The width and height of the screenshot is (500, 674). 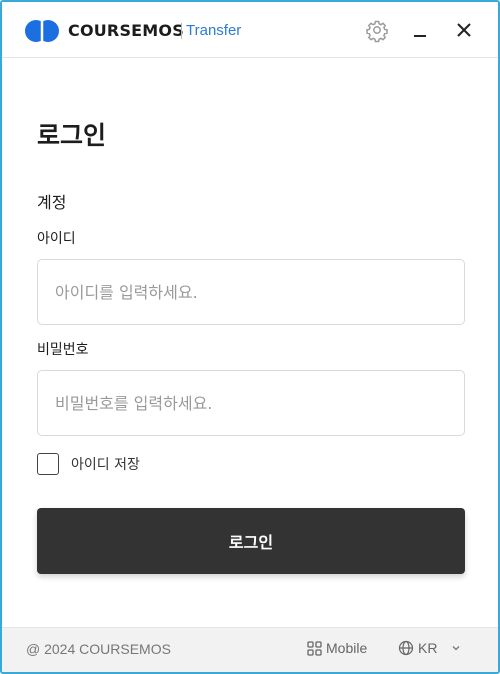 I want to click on brand-name: COURSEMOS, so click(x=126, y=30).